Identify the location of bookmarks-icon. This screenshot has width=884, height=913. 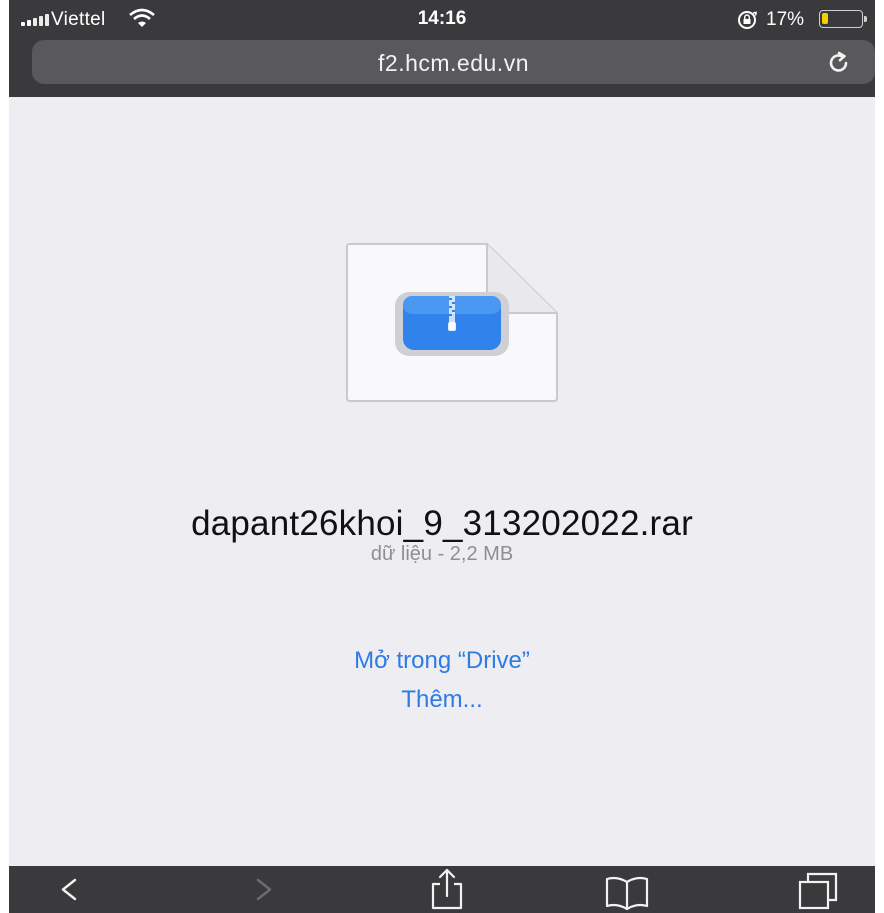
(627, 889).